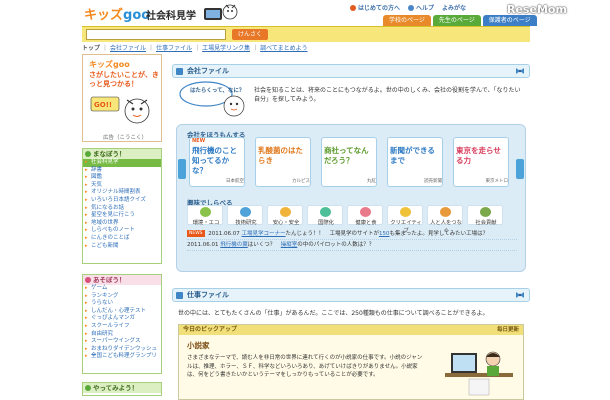 The width and height of the screenshot is (610, 400). What do you see at coordinates (224, 234) in the screenshot?
I see `news-date: 2011.06.07` at bounding box center [224, 234].